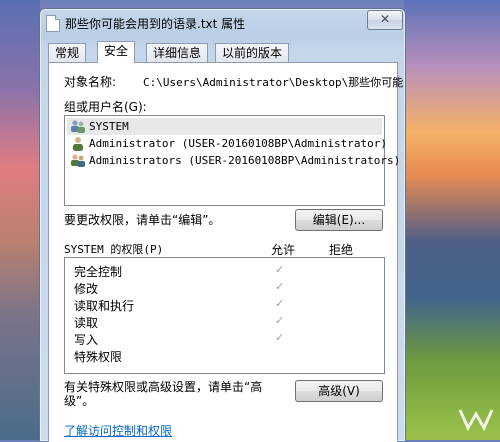  I want to click on permission-row: 修改 ✓, so click(224, 288).